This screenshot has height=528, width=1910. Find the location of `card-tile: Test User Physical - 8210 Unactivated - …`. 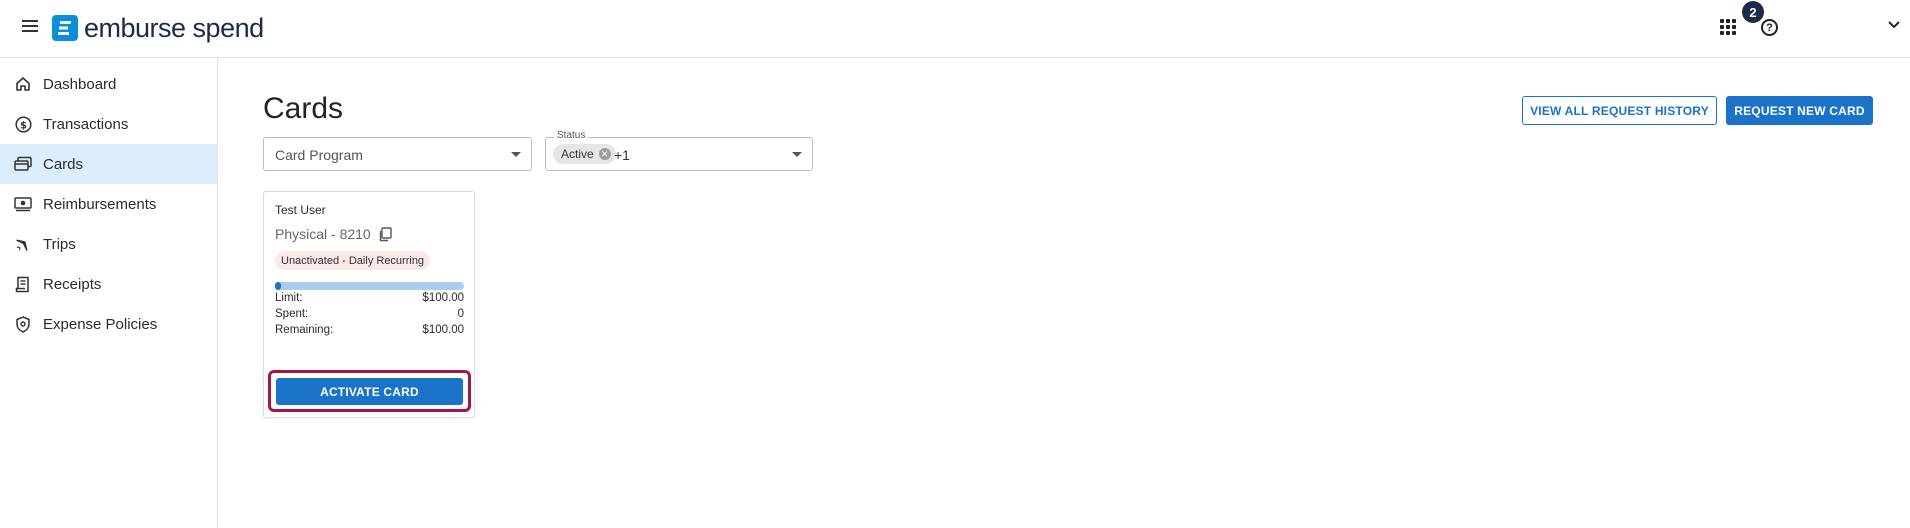

card-tile: Test User Physical - 8210 Unactivated - … is located at coordinates (369, 304).